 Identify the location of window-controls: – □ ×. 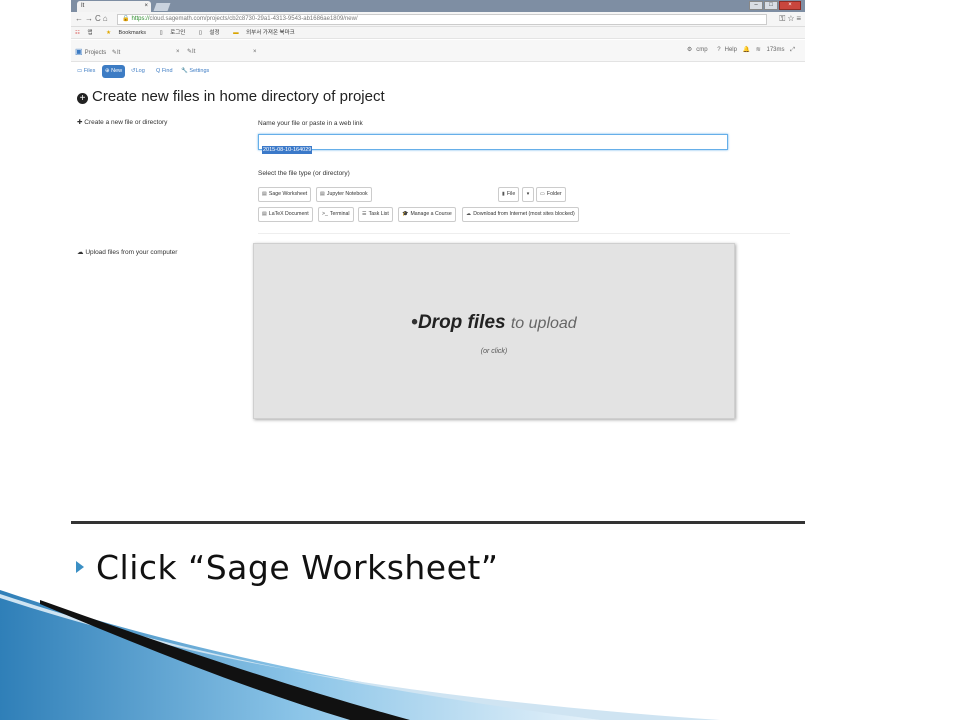
(775, 5).